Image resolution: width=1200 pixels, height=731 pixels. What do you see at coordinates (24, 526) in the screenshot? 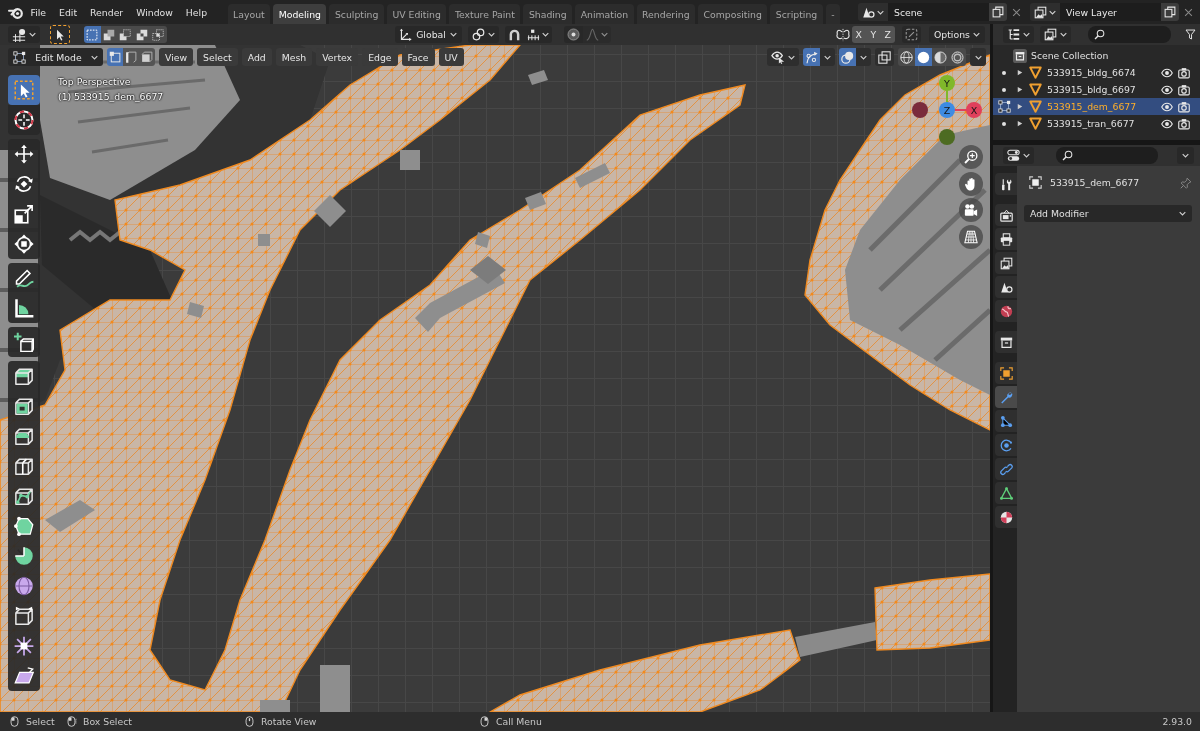
I see `poly-build-tool-button` at bounding box center [24, 526].